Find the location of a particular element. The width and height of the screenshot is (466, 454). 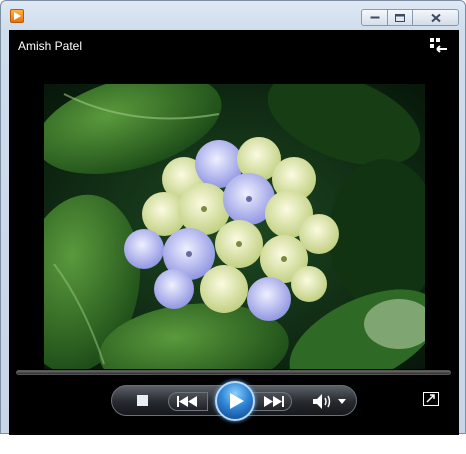

seek-bar is located at coordinates (233, 372).